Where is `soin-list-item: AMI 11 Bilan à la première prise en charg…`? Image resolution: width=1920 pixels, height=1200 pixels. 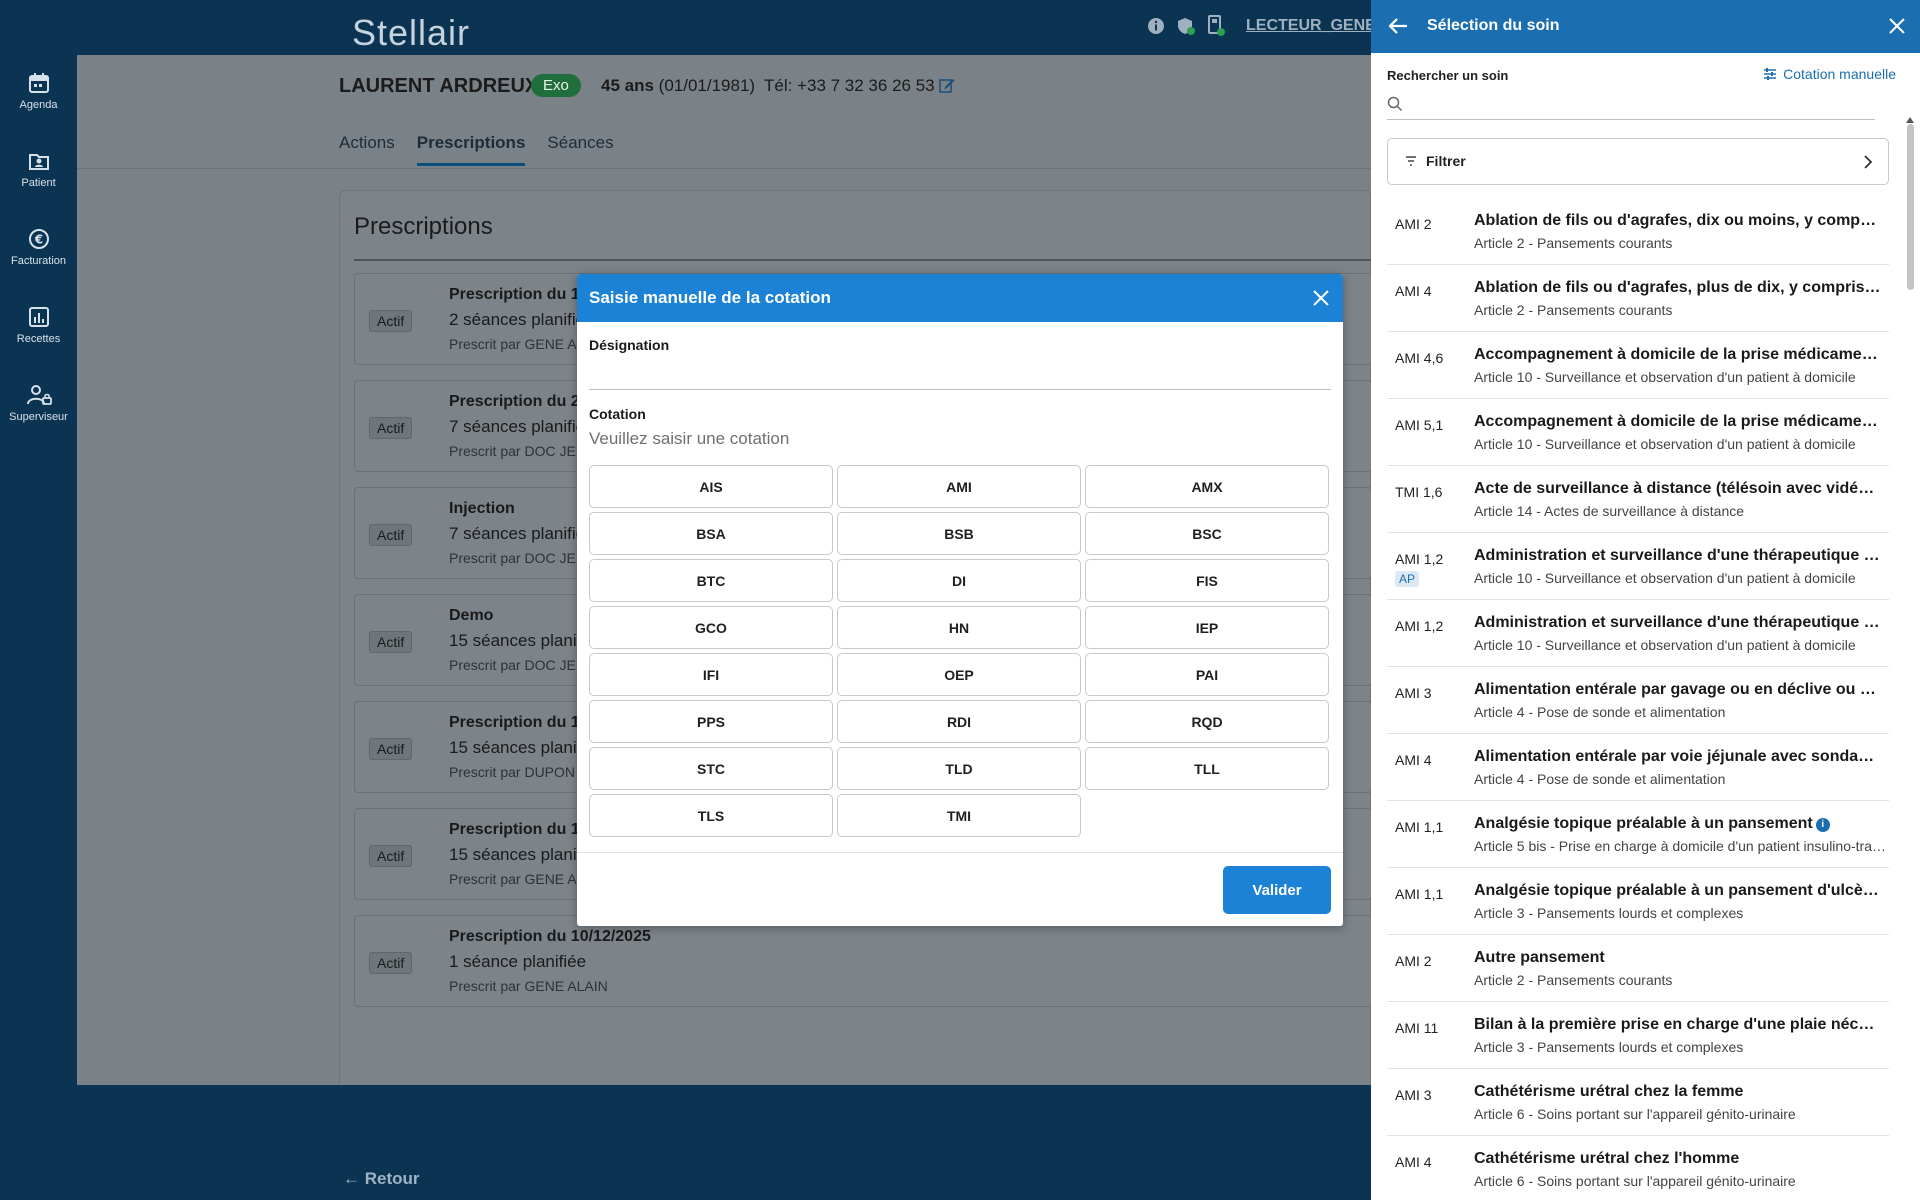 soin-list-item: AMI 11 Bilan à la première prise en charg… is located at coordinates (1638, 1035).